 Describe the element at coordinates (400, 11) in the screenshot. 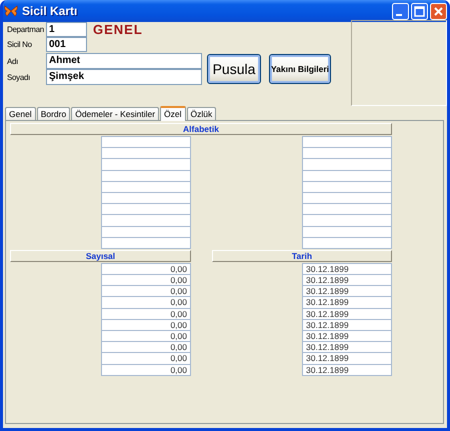

I see `minimize-button` at that location.